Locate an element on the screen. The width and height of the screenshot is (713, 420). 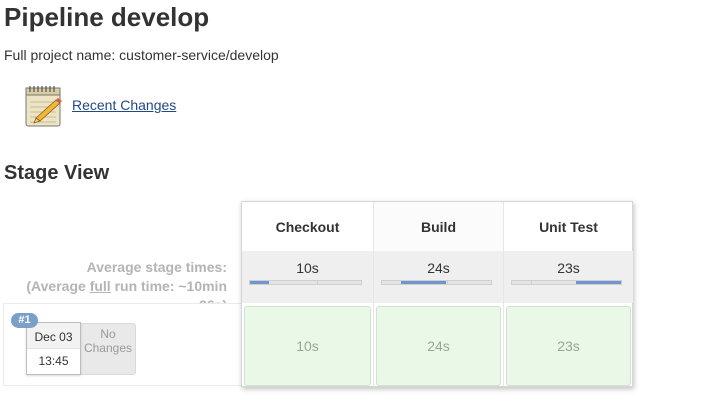
page-title: Pipeline develop is located at coordinates (107, 17).